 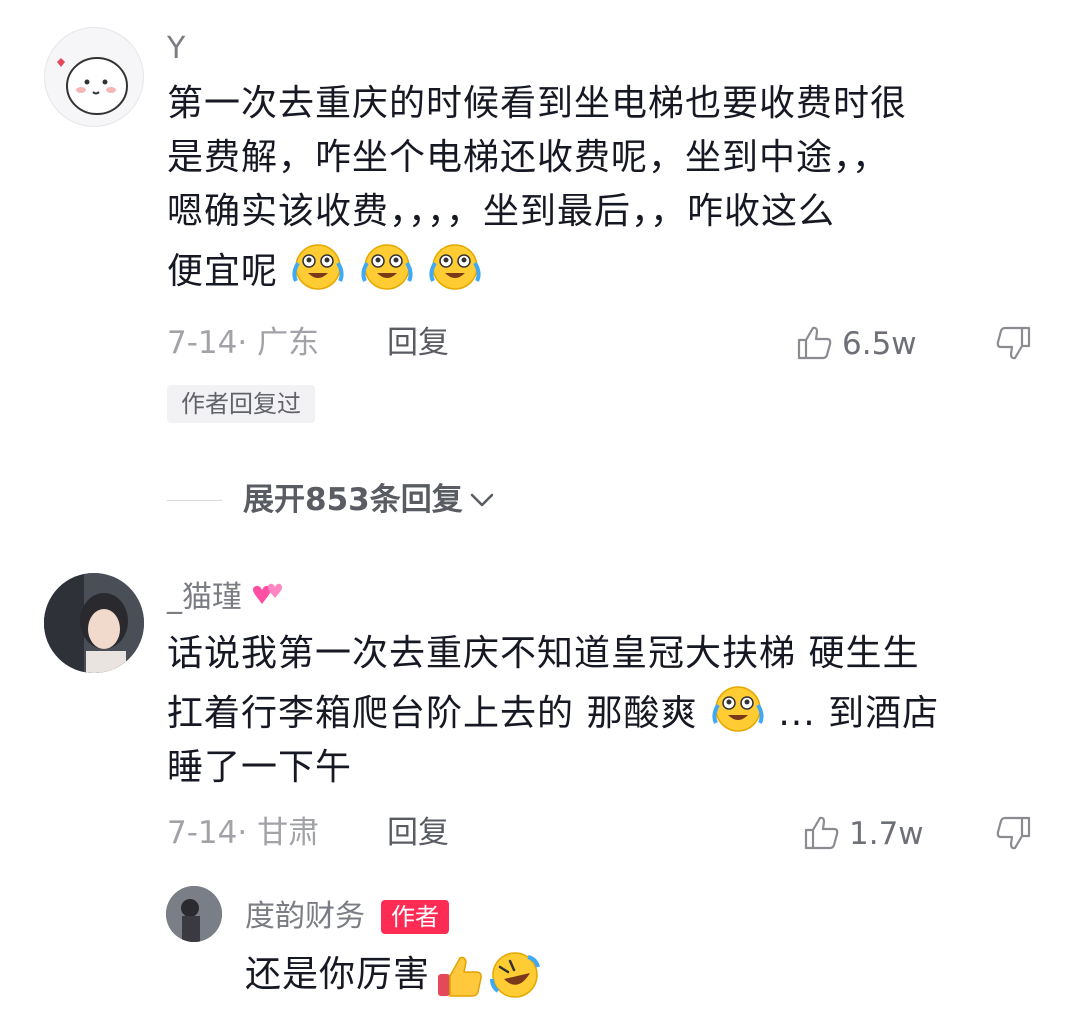 What do you see at coordinates (243, 833) in the screenshot?
I see `comment-meta: 7-14· 甘肃` at bounding box center [243, 833].